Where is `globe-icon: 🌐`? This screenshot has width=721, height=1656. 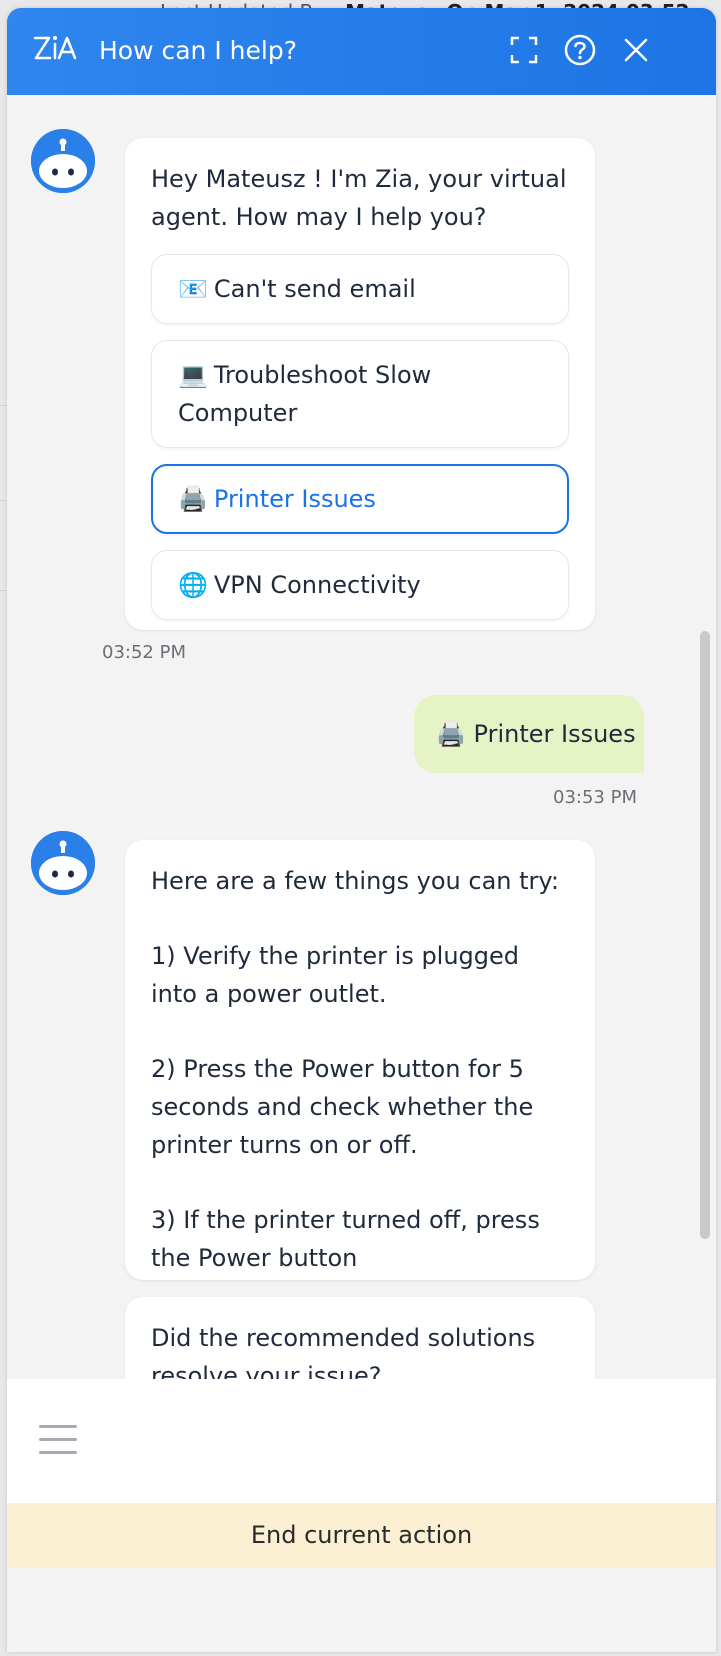
globe-icon: 🌐 is located at coordinates (193, 585).